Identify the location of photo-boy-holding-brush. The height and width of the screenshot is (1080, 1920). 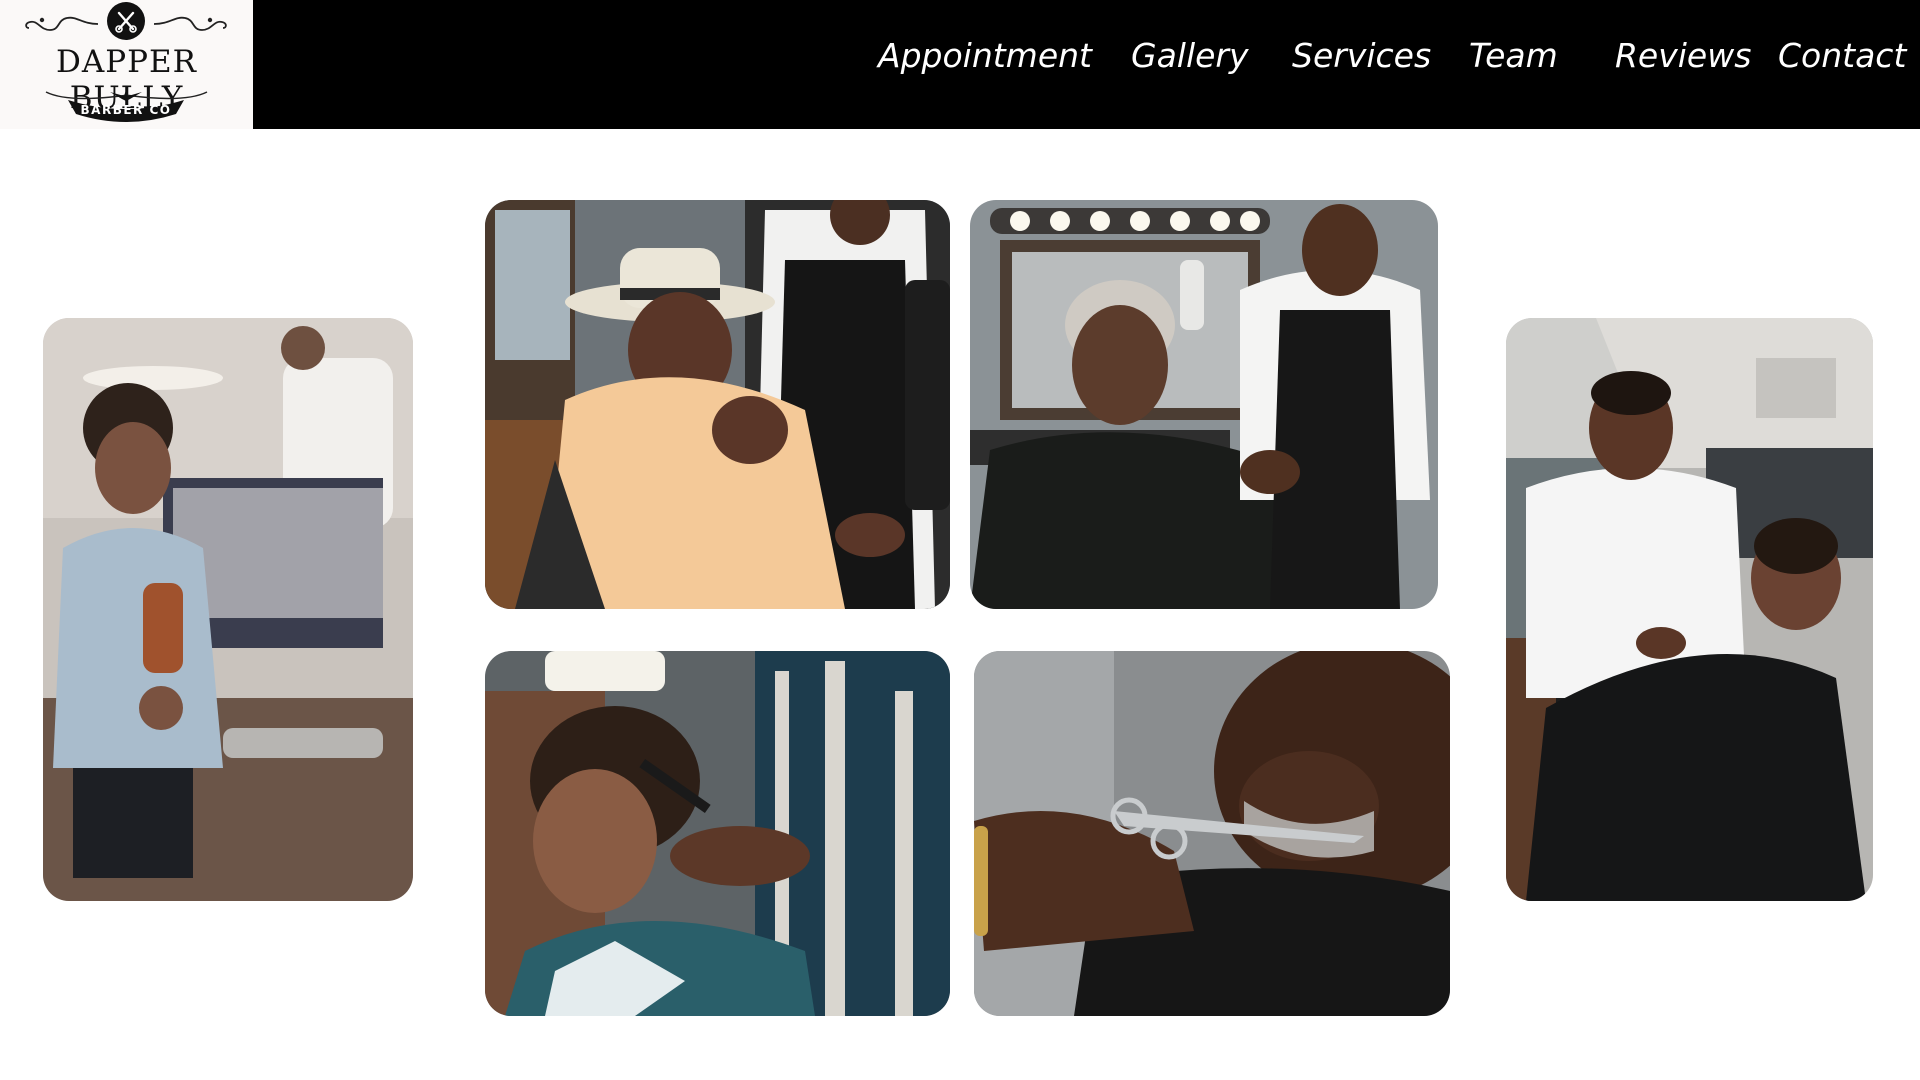
(228, 609).